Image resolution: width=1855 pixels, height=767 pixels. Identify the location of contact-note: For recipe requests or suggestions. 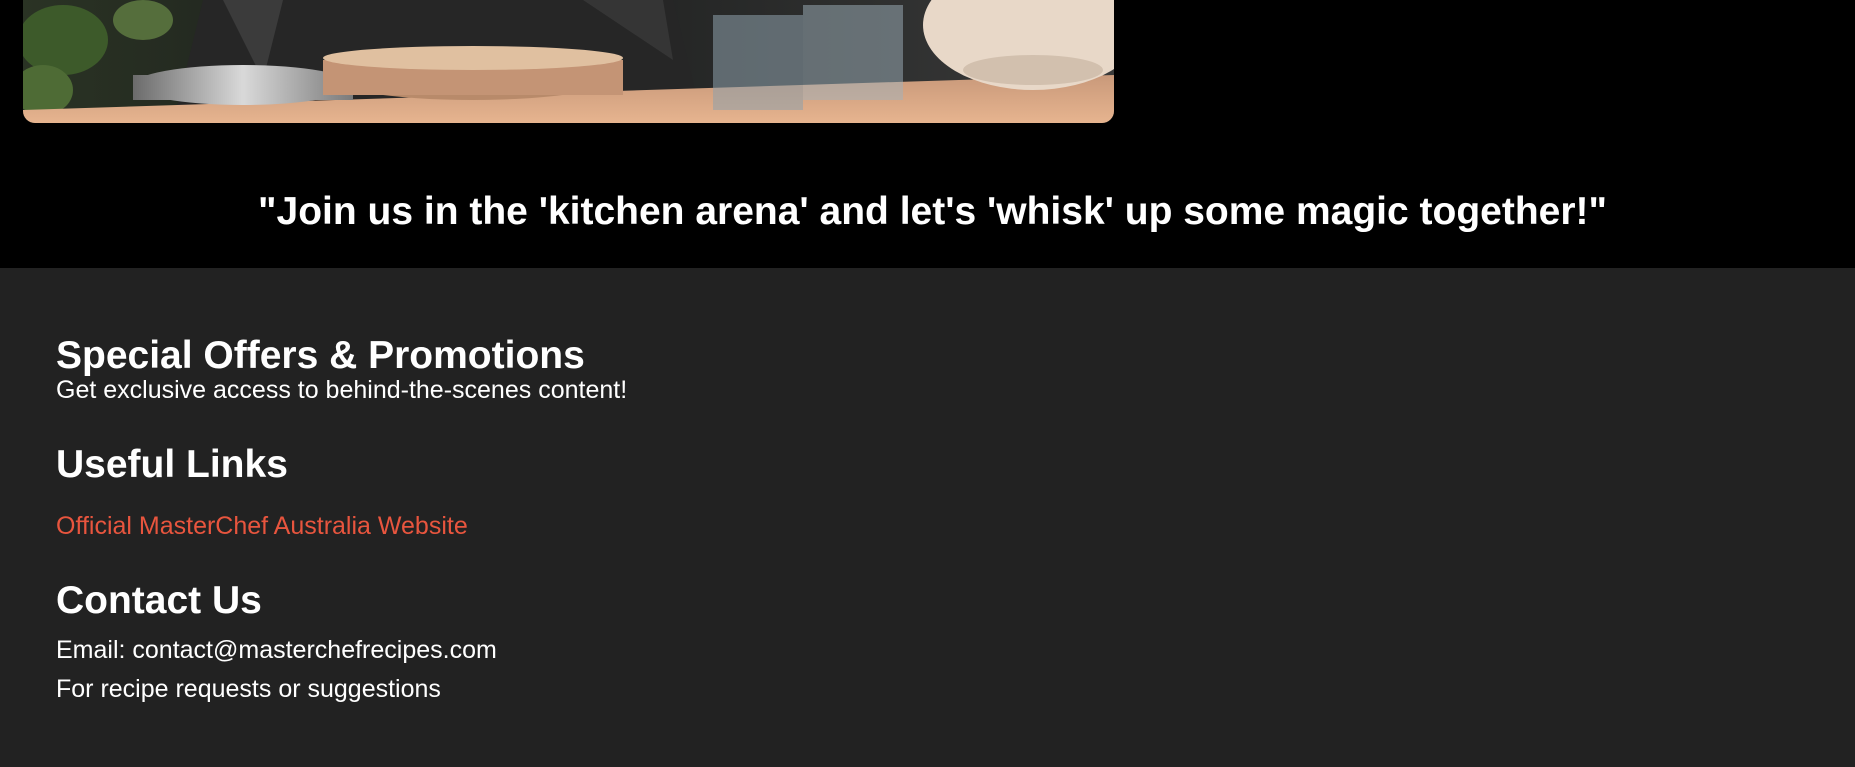
(248, 689).